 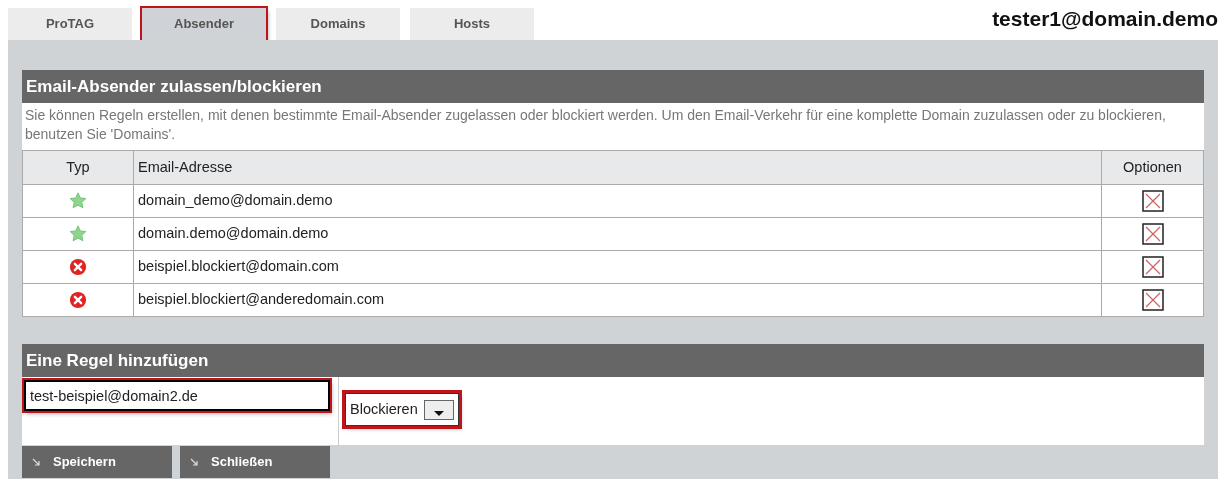 I want to click on tab: Absender, so click(x=204, y=24).